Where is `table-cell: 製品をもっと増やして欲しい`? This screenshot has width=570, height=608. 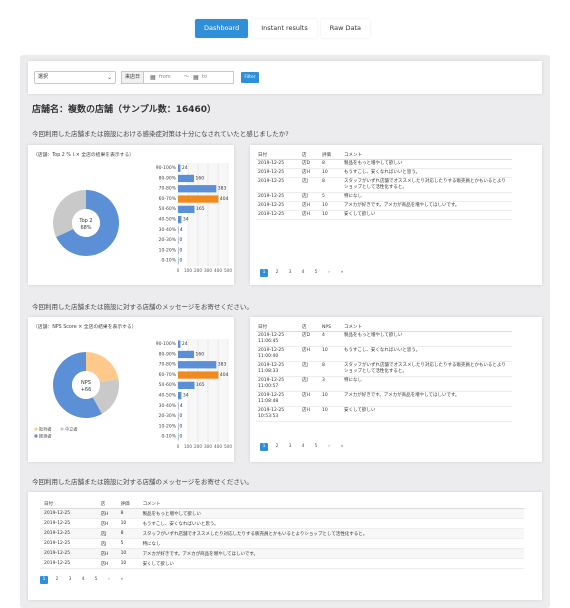 table-cell: 製品をもっと増やして欲しい is located at coordinates (427, 339).